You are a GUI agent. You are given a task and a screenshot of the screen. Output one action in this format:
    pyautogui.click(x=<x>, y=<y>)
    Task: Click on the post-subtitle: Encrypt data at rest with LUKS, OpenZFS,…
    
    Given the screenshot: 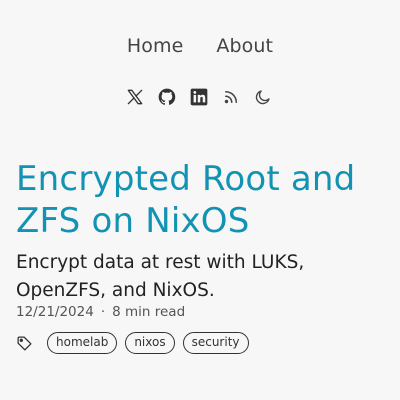 What is the action you would take?
    pyautogui.click(x=160, y=276)
    